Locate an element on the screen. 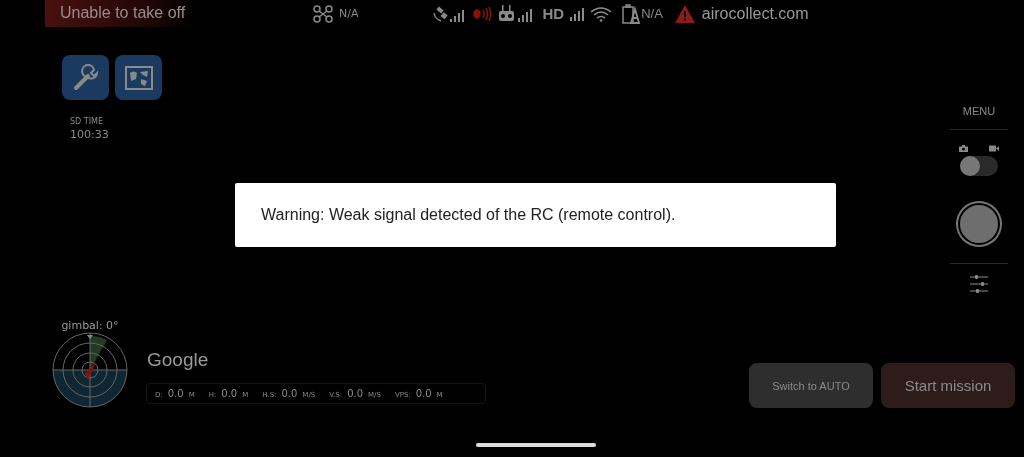  hd-label: HD is located at coordinates (553, 13).